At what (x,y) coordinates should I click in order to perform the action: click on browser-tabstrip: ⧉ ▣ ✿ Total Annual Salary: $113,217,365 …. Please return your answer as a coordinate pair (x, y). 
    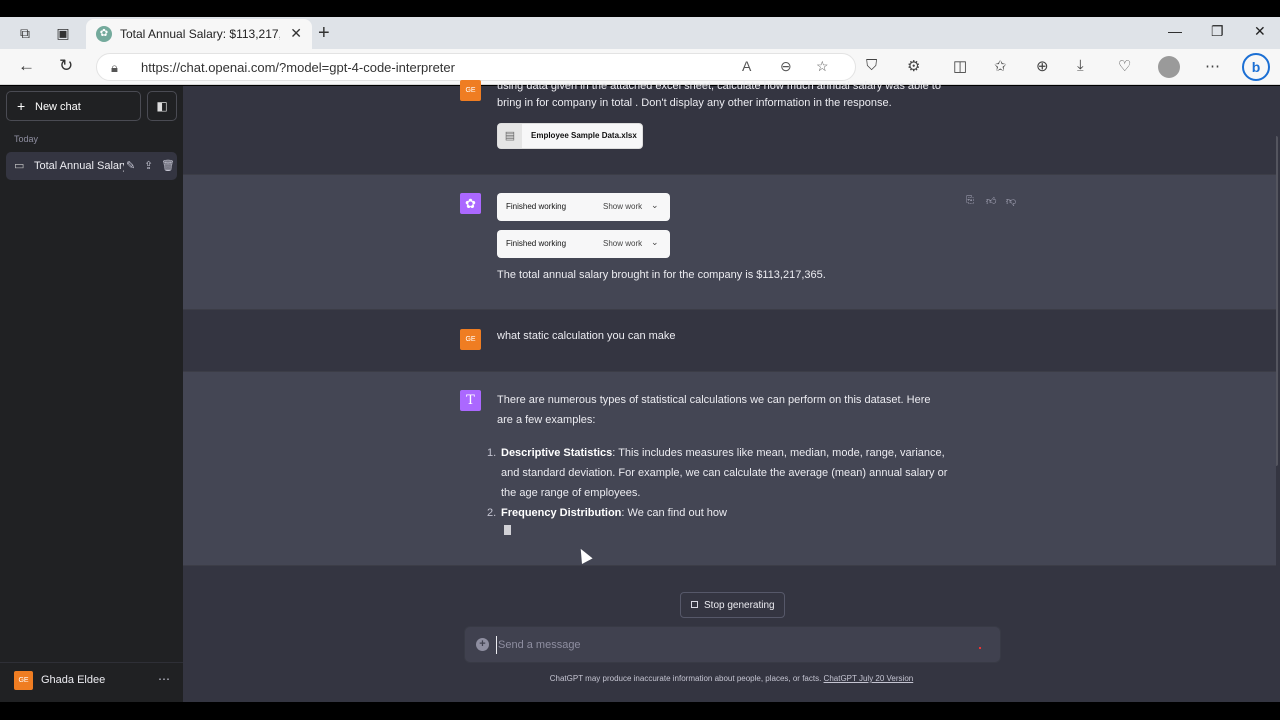
    Looking at the image, I should click on (640, 33).